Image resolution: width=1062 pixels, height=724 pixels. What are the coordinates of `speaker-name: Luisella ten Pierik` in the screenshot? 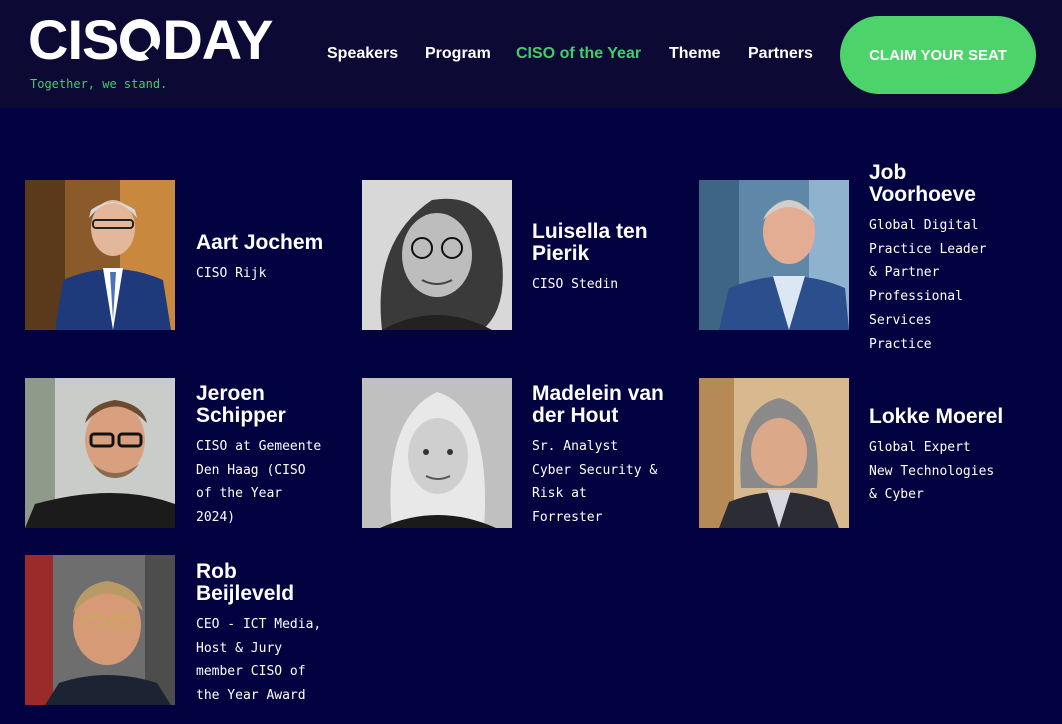 It's located at (590, 242).